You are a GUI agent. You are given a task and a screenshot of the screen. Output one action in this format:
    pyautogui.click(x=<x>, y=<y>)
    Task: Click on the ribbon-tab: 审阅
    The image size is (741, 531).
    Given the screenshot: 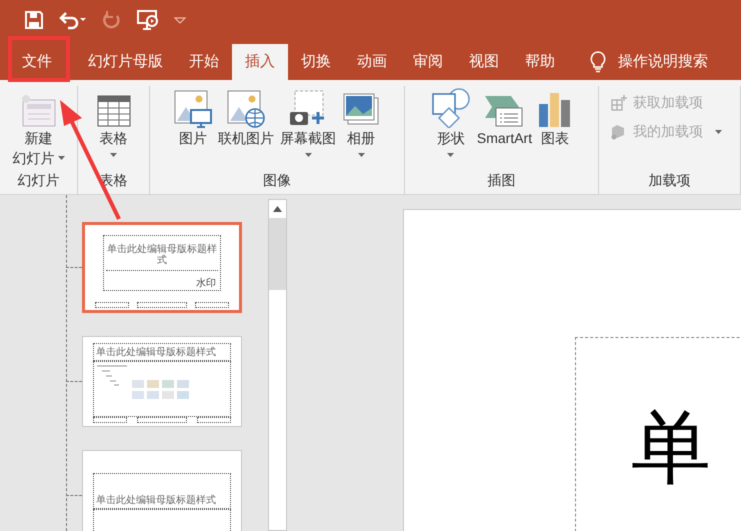 What is the action you would take?
    pyautogui.click(x=428, y=62)
    